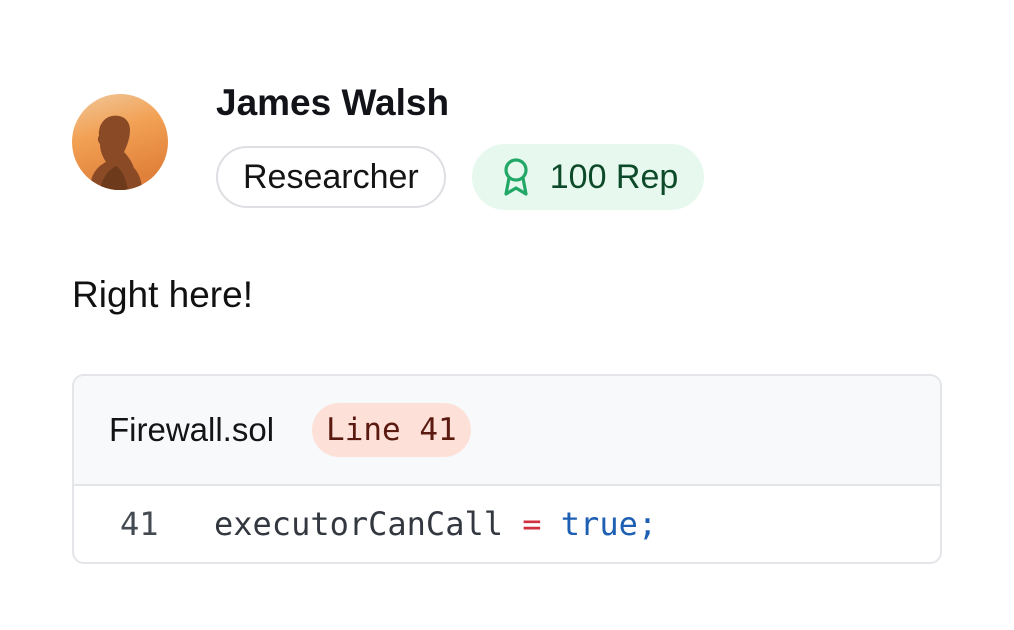 This screenshot has height=630, width=1014. What do you see at coordinates (460, 177) in the screenshot?
I see `author-badges: Researcher 100 Rep` at bounding box center [460, 177].